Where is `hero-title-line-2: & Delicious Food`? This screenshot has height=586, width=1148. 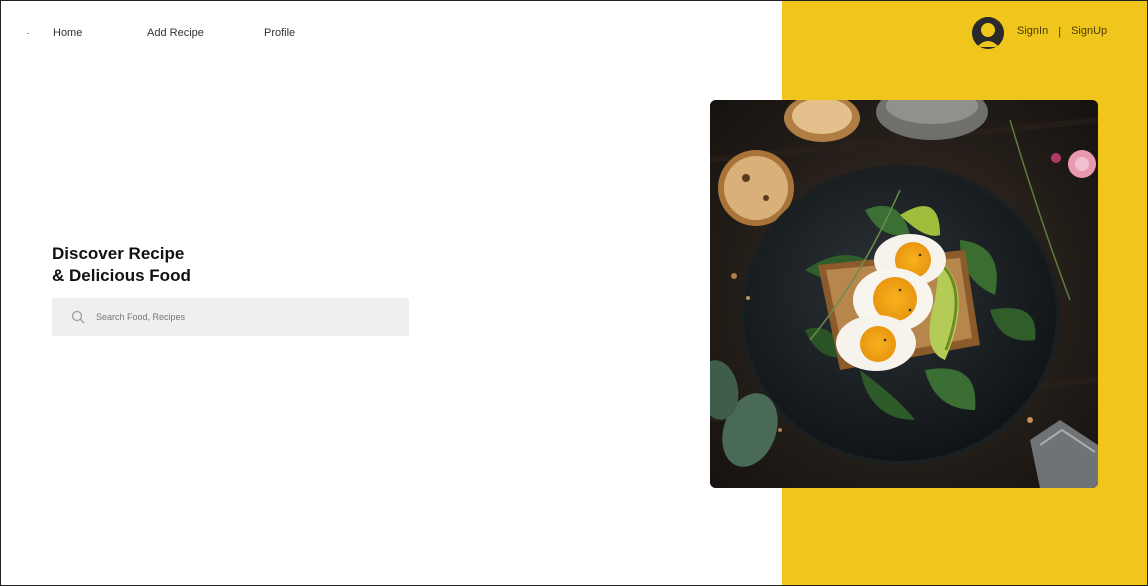
hero-title-line-2: & Delicious Food is located at coordinates (121, 275).